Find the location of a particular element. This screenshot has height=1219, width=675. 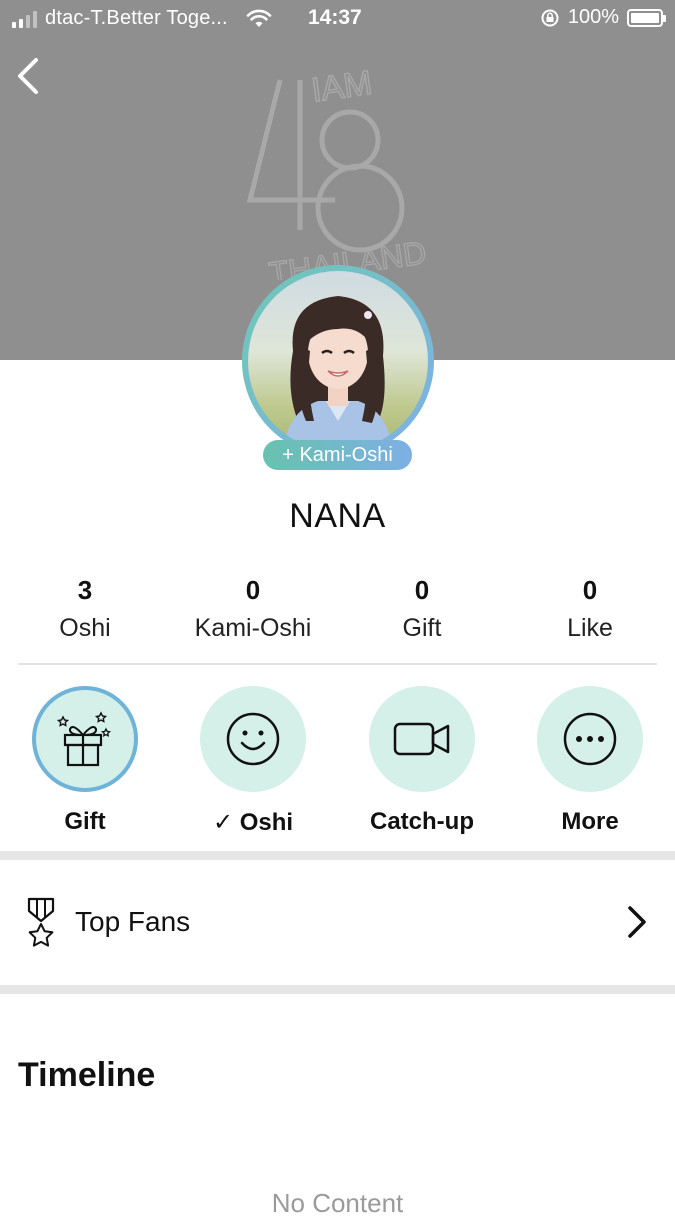

back-button is located at coordinates (28, 76).